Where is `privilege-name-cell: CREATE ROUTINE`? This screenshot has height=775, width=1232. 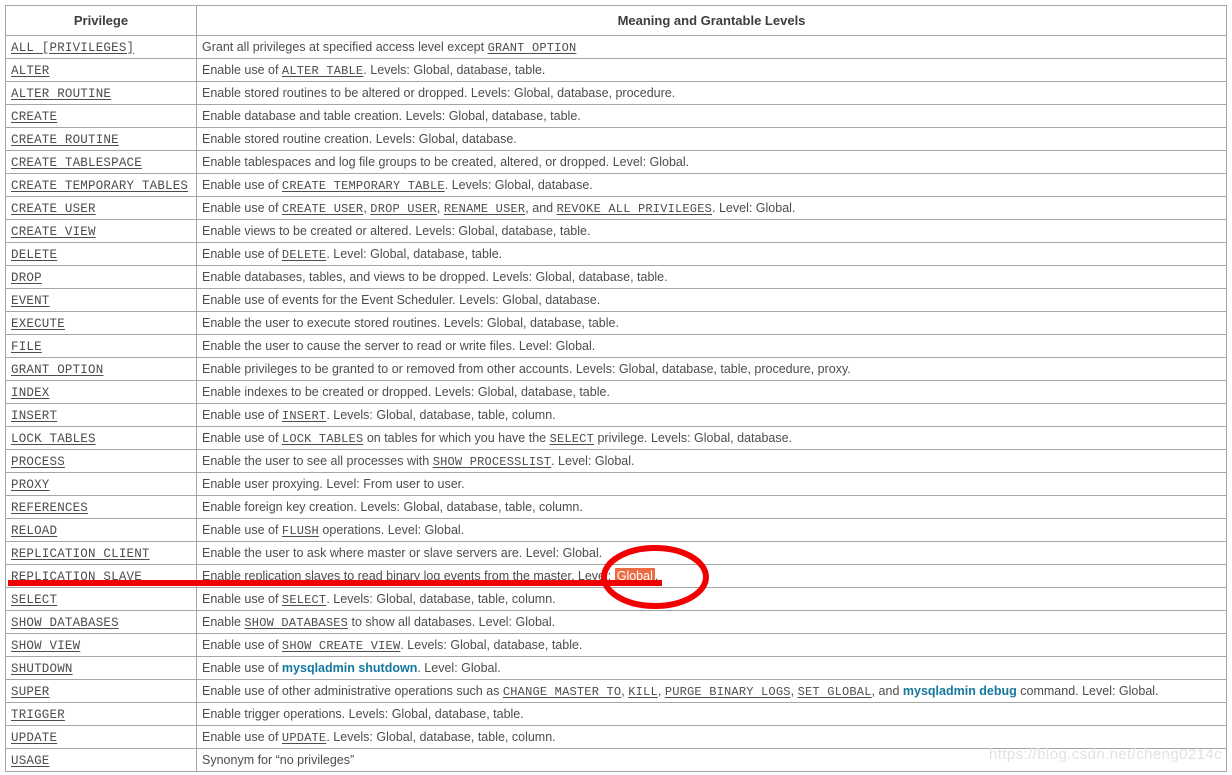
privilege-name-cell: CREATE ROUTINE is located at coordinates (101, 139).